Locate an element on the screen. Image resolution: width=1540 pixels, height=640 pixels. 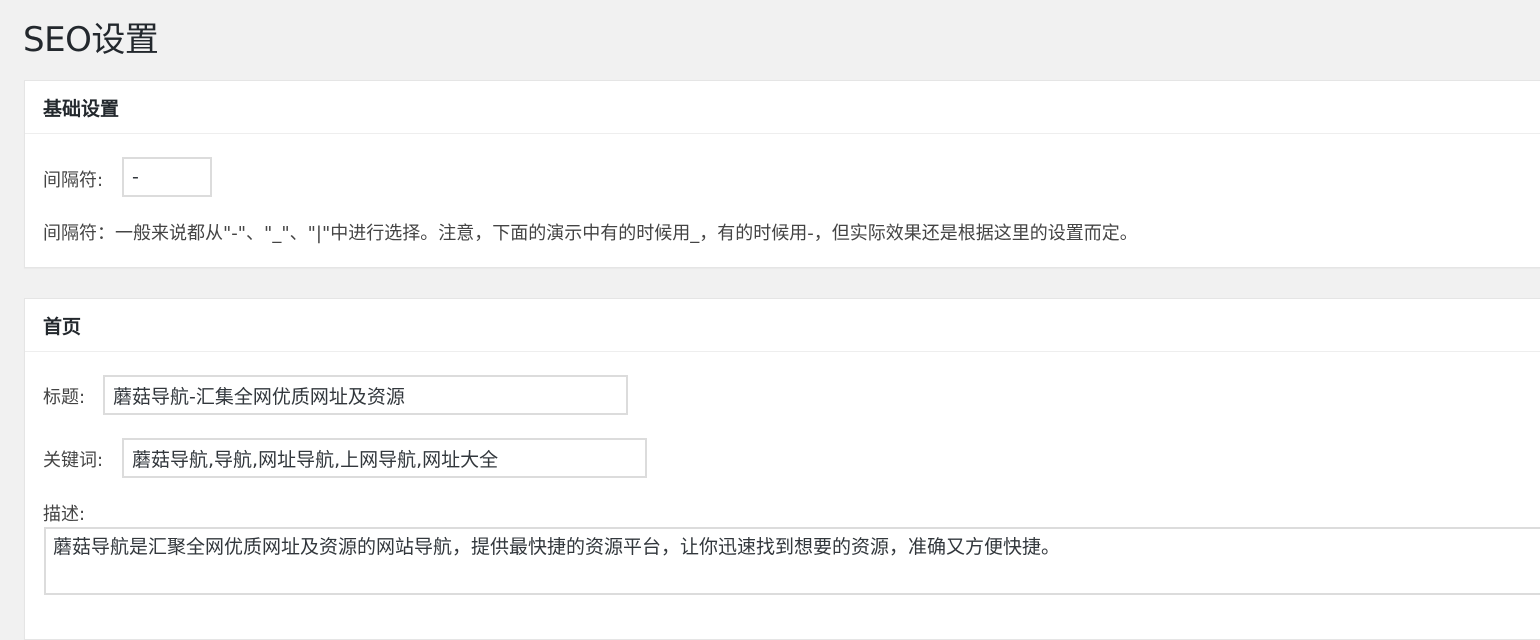
home-keywords-input is located at coordinates (384, 458).